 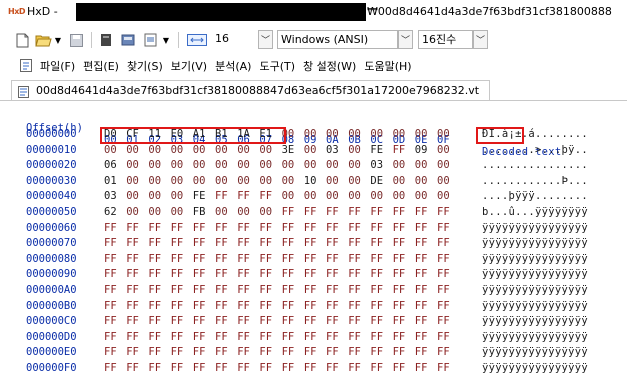 What do you see at coordinates (234, 39) in the screenshot?
I see `bytes-per-row-field: 16` at bounding box center [234, 39].